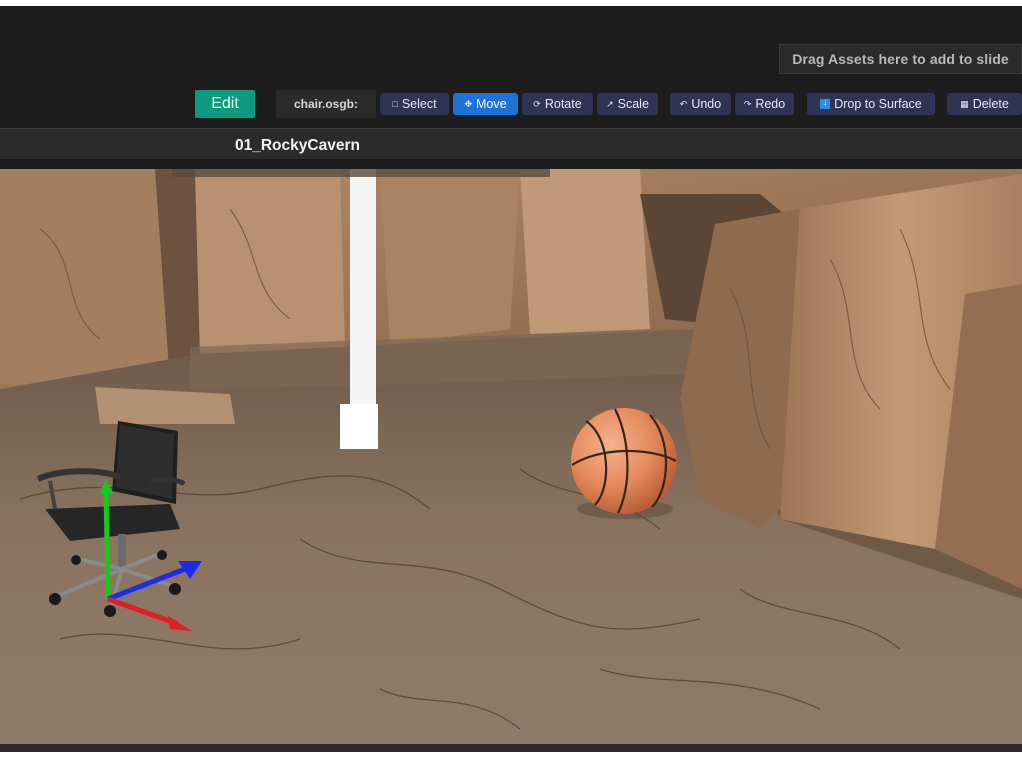  I want to click on basketball, so click(624, 461).